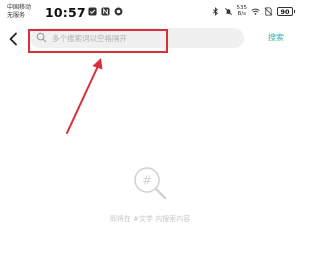  Describe the element at coordinates (286, 11) in the screenshot. I see `battery-indicator: 90` at that location.